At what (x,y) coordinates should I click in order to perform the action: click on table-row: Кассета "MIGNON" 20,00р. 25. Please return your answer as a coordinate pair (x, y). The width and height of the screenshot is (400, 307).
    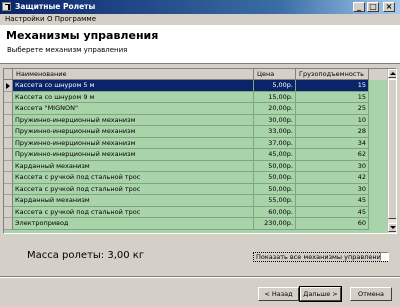
    Looking at the image, I should click on (196, 109).